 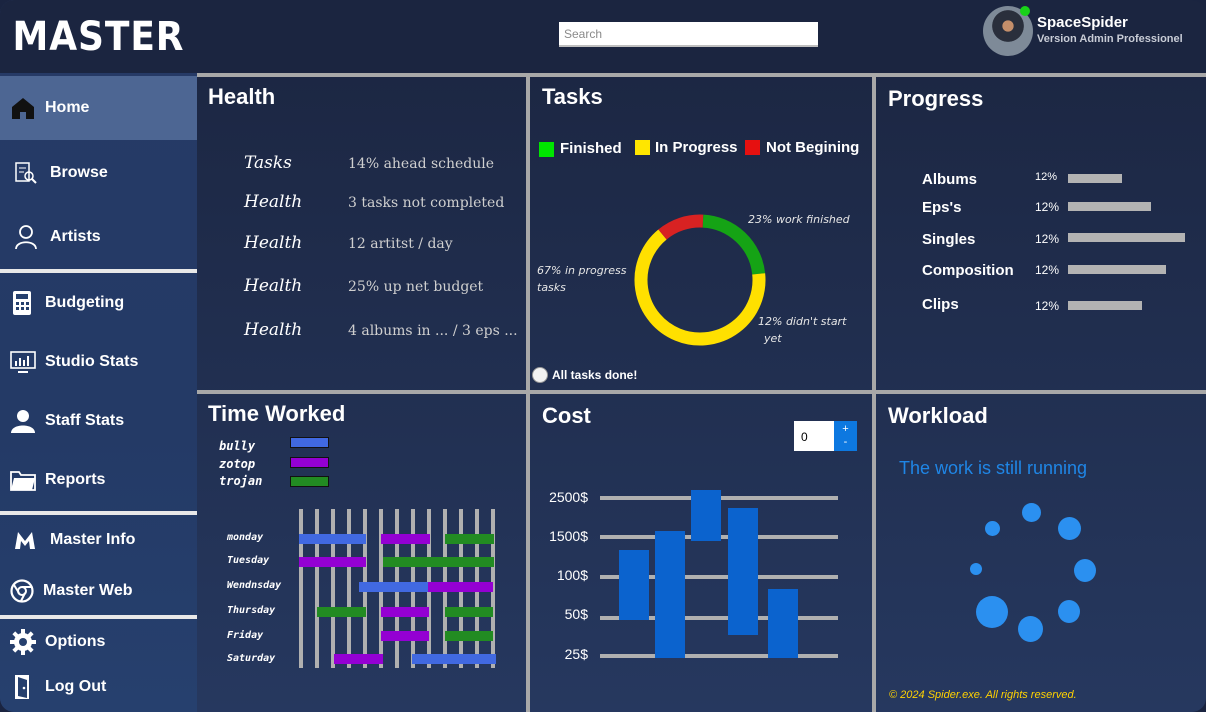 What do you see at coordinates (814, 436) in the screenshot?
I see `cost-spinner-input: 0` at bounding box center [814, 436].